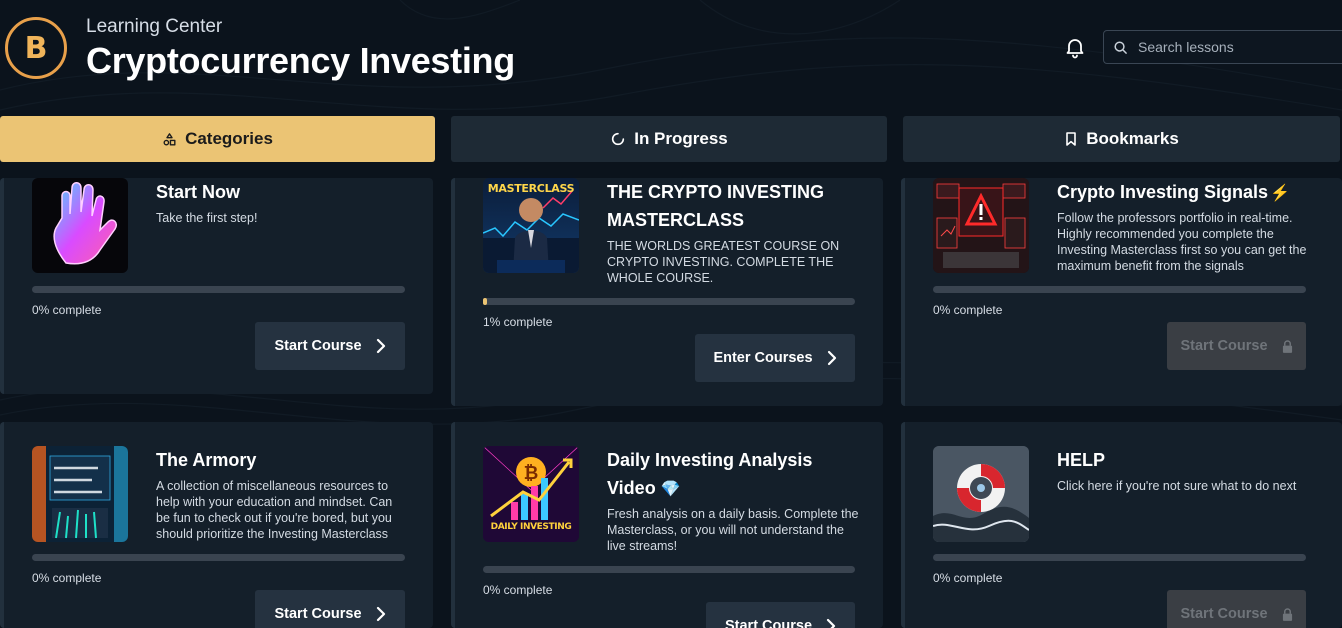 The width and height of the screenshot is (1342, 628). What do you see at coordinates (1075, 47) in the screenshot?
I see `bell-icon` at bounding box center [1075, 47].